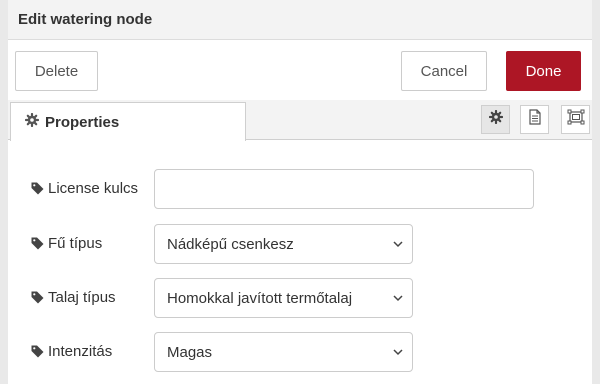 The width and height of the screenshot is (600, 384). I want to click on grass-type-value: Nádképű csenkesz, so click(230, 244).